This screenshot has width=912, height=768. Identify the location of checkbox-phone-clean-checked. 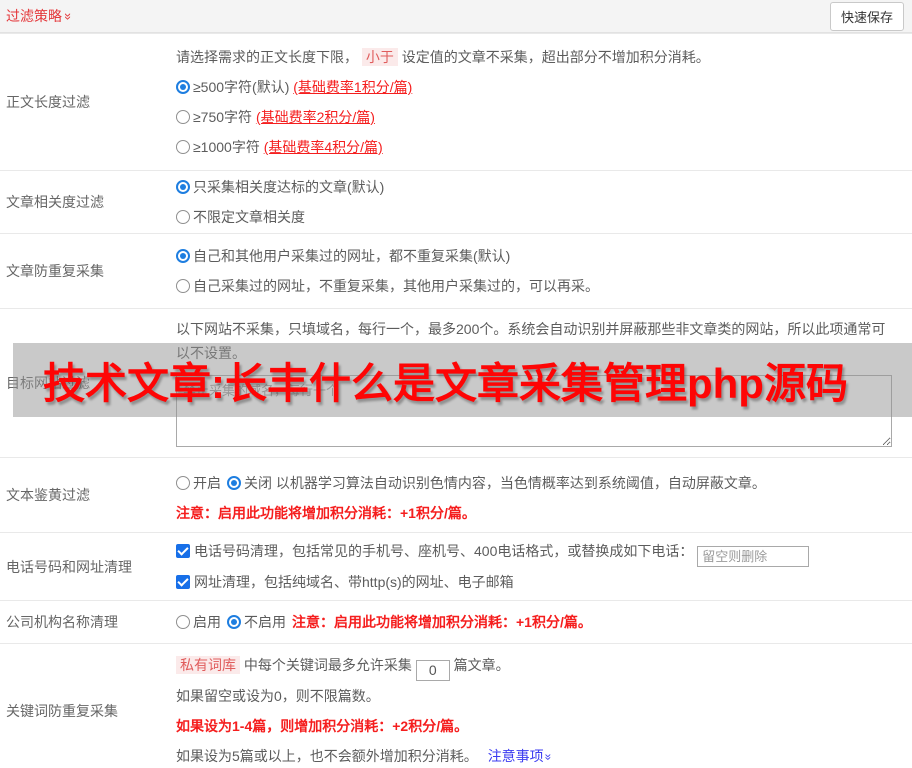
(183, 551).